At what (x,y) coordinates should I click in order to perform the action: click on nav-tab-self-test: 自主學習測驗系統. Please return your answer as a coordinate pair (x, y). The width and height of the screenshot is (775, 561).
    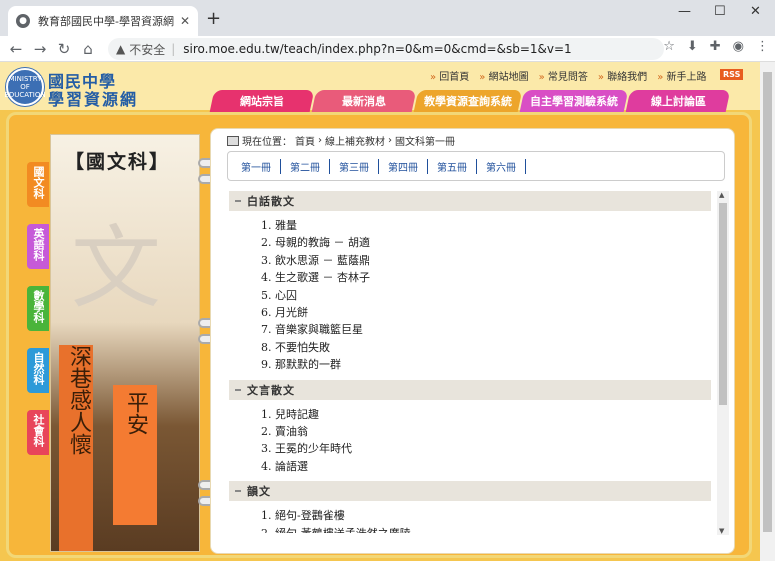
    Looking at the image, I should click on (574, 101).